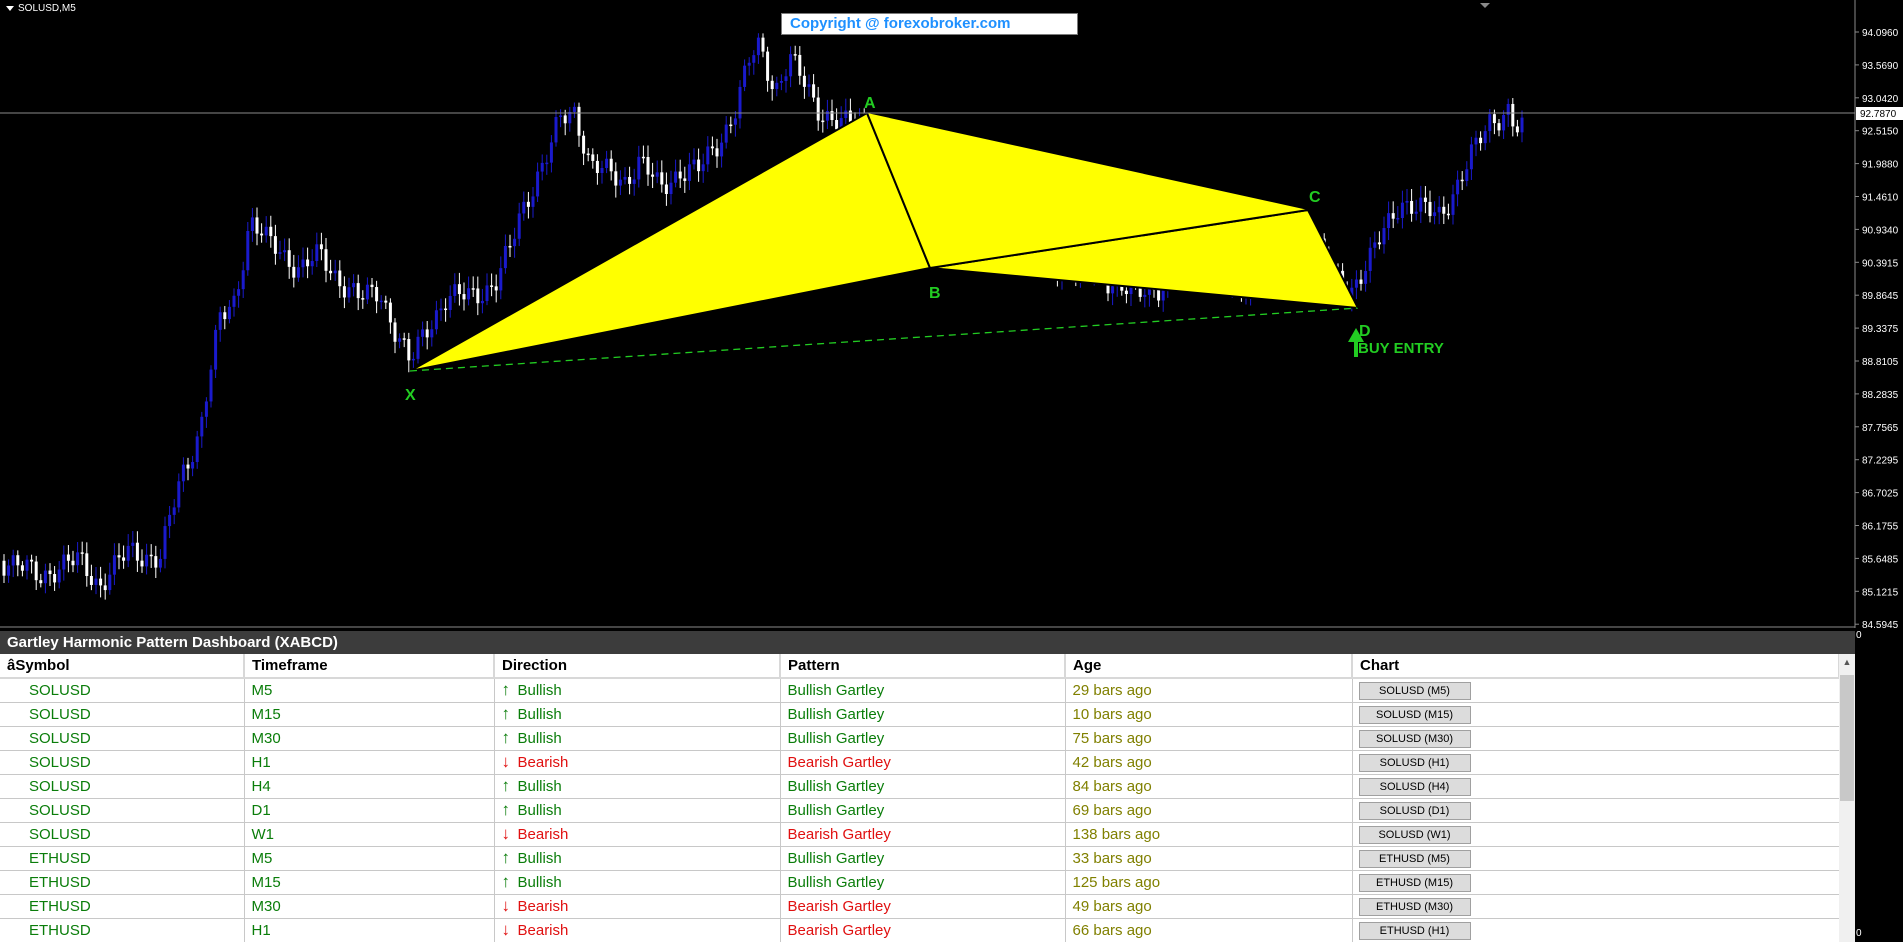 The image size is (1903, 942). Describe the element at coordinates (1847, 738) in the screenshot. I see `scroll-thumb` at that location.